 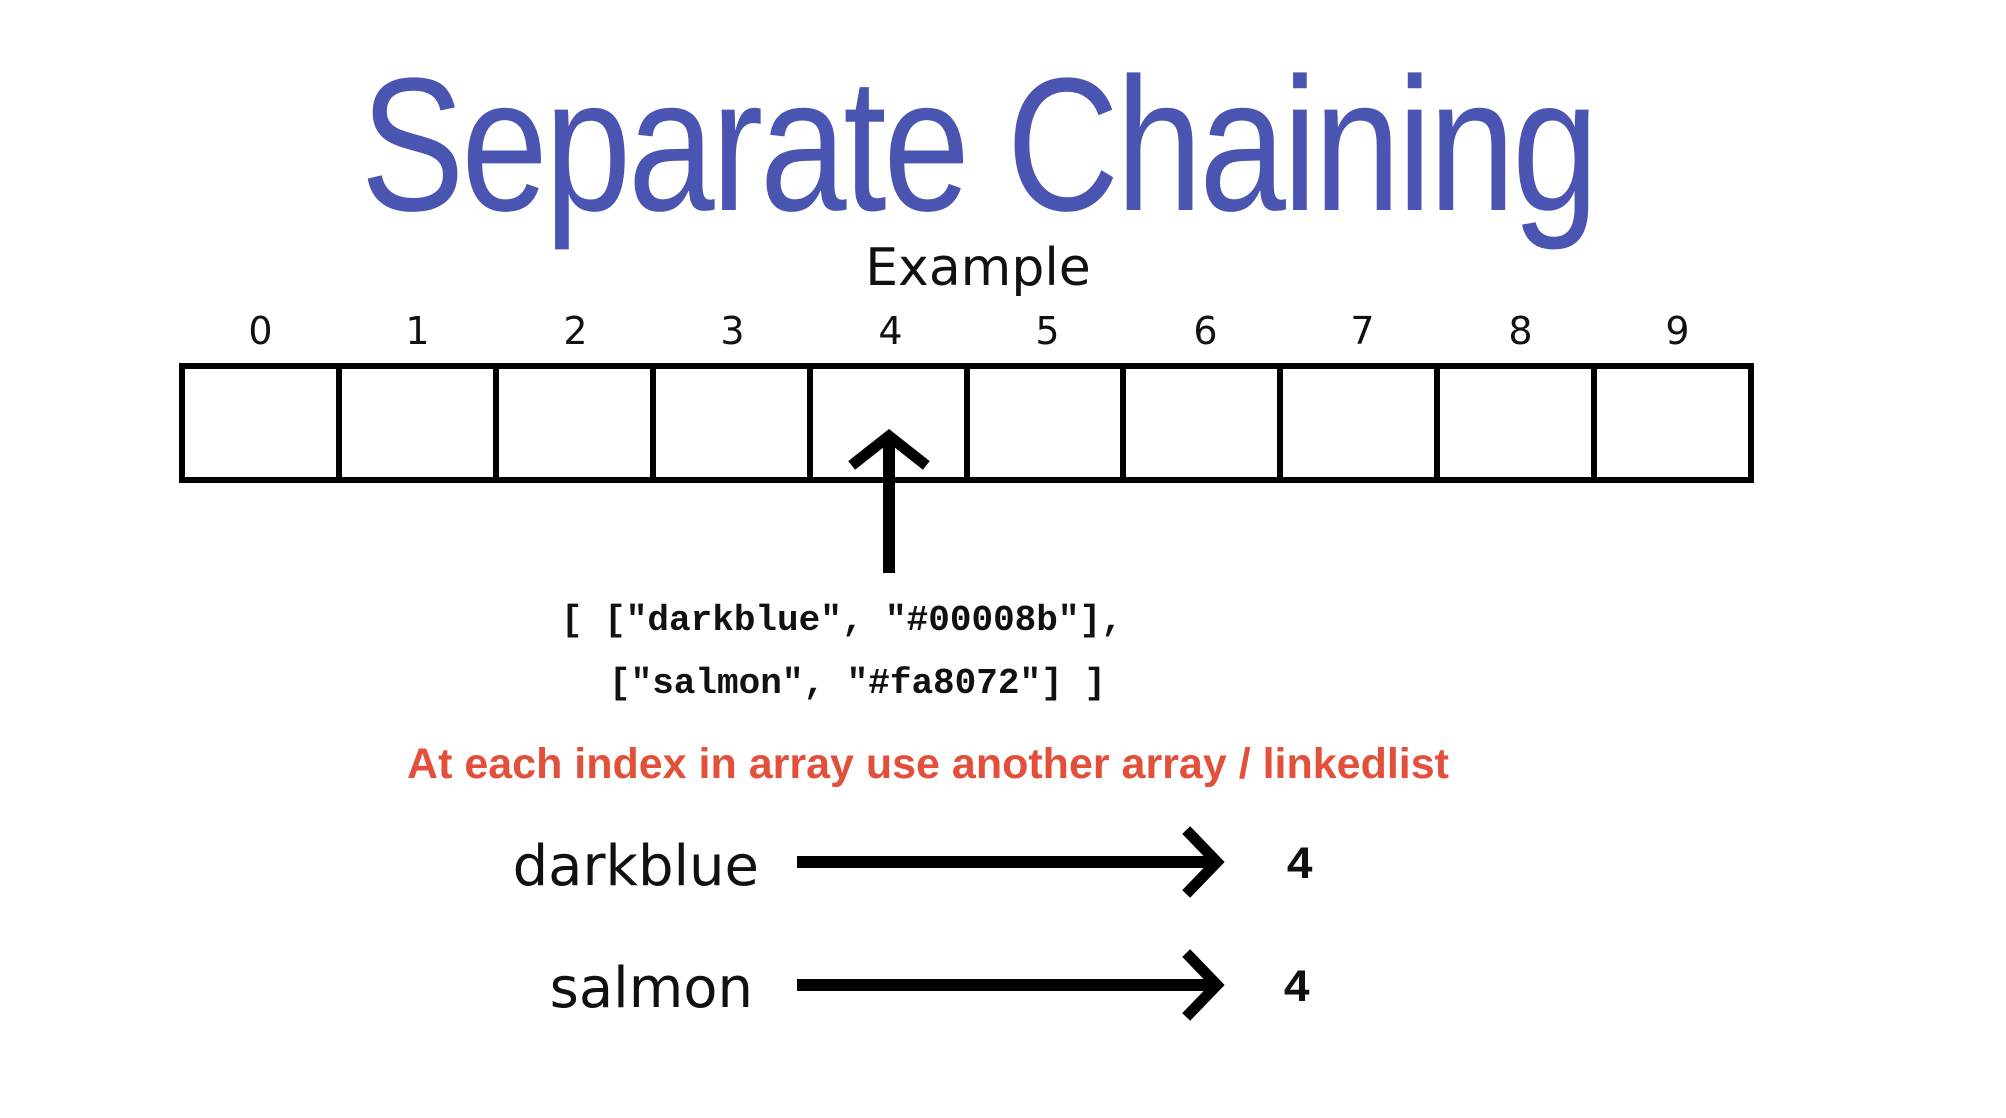 What do you see at coordinates (1300, 866) in the screenshot?
I see `mapping-value-darkblue: 4` at bounding box center [1300, 866].